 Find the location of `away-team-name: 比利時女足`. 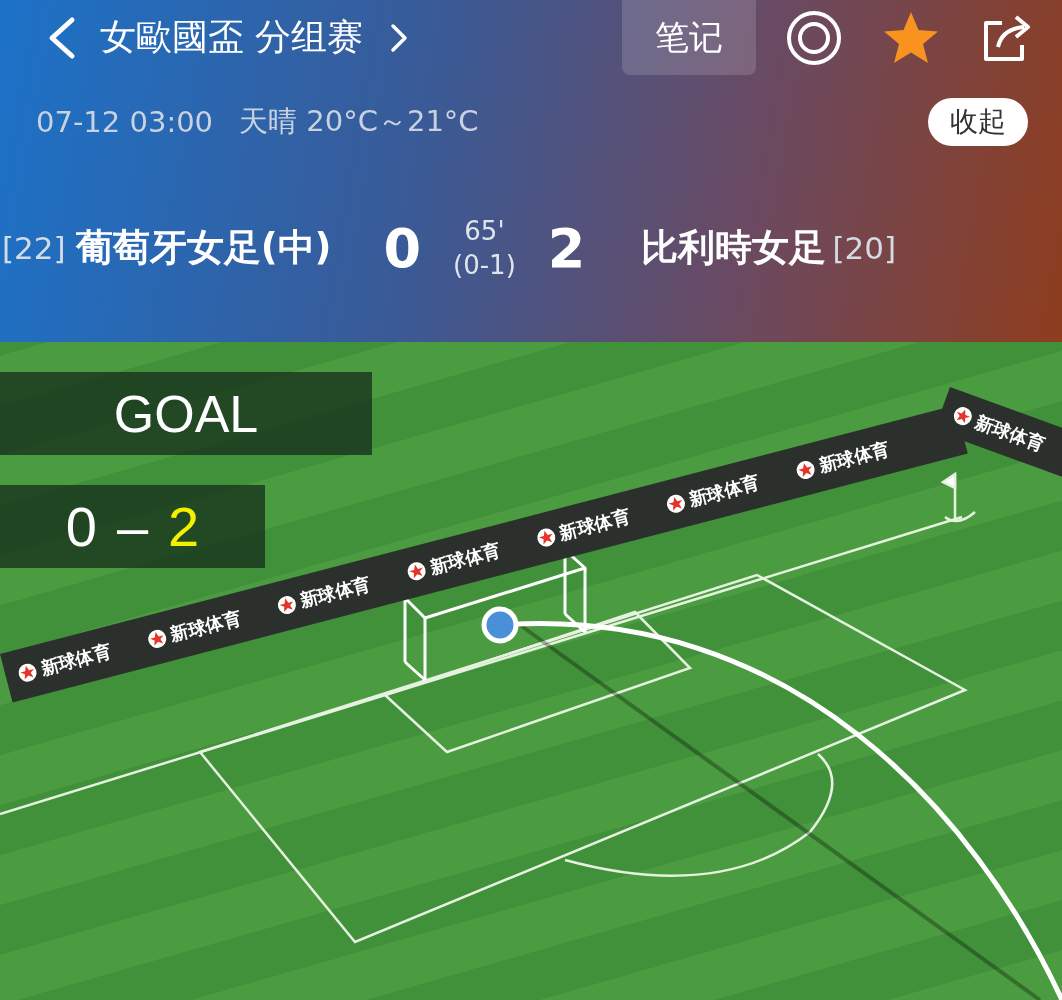

away-team-name: 比利時女足 is located at coordinates (734, 248).